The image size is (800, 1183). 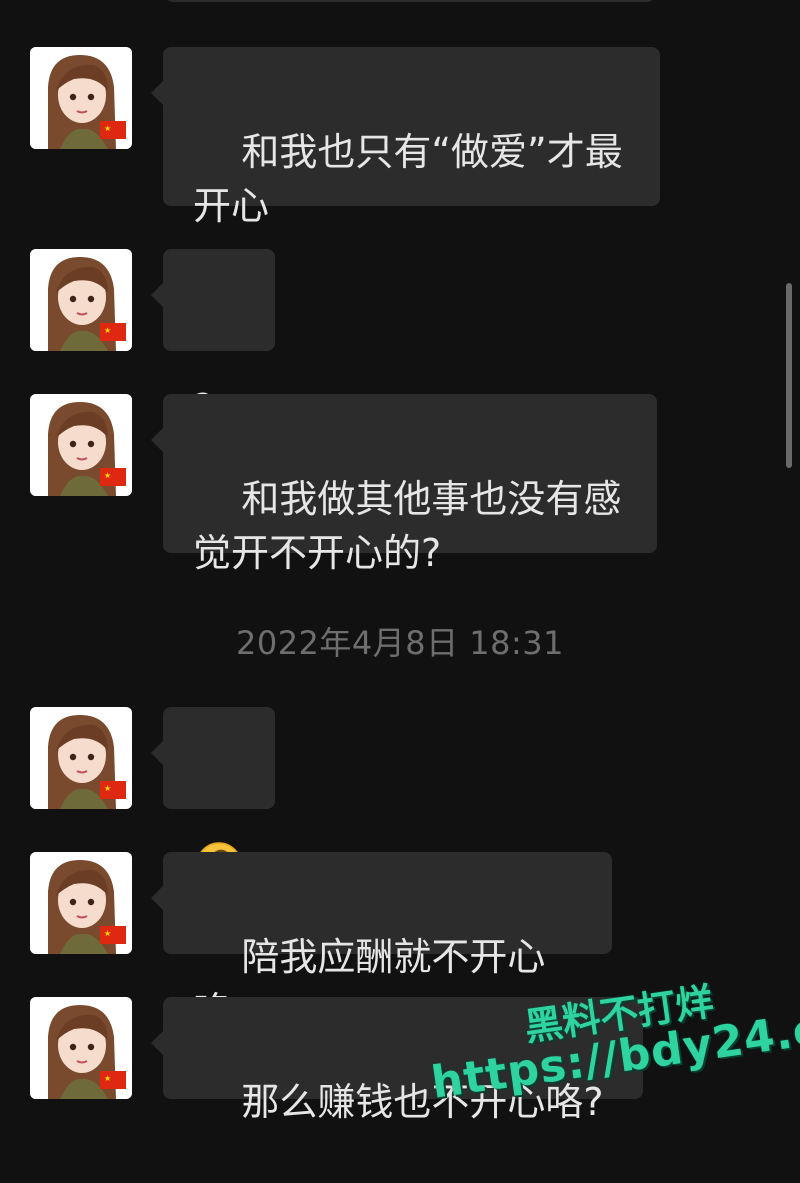 What do you see at coordinates (213, 797) in the screenshot?
I see `message-bubble` at bounding box center [213, 797].